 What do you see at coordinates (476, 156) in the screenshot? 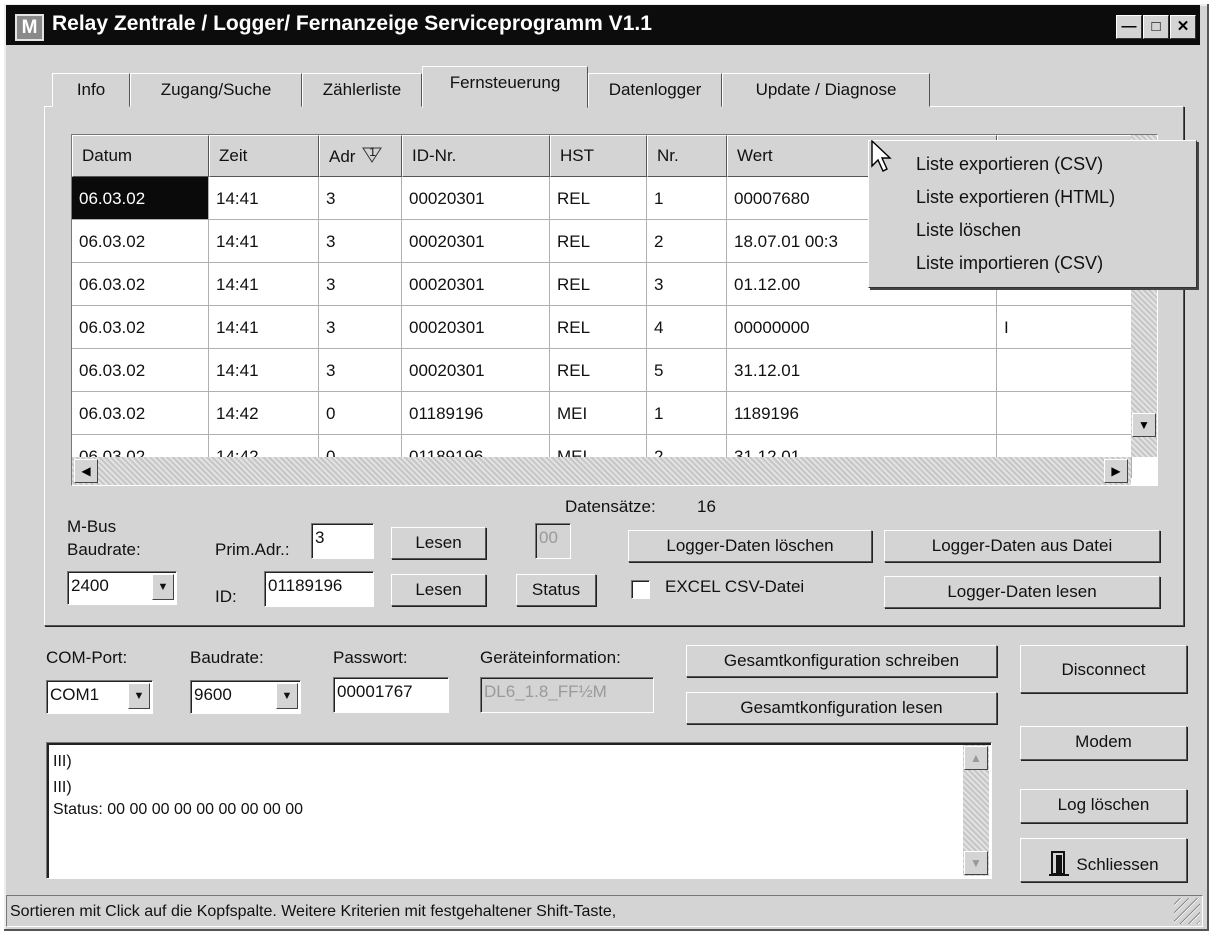
I see `column-header-id-nr: ID-Nr.` at bounding box center [476, 156].